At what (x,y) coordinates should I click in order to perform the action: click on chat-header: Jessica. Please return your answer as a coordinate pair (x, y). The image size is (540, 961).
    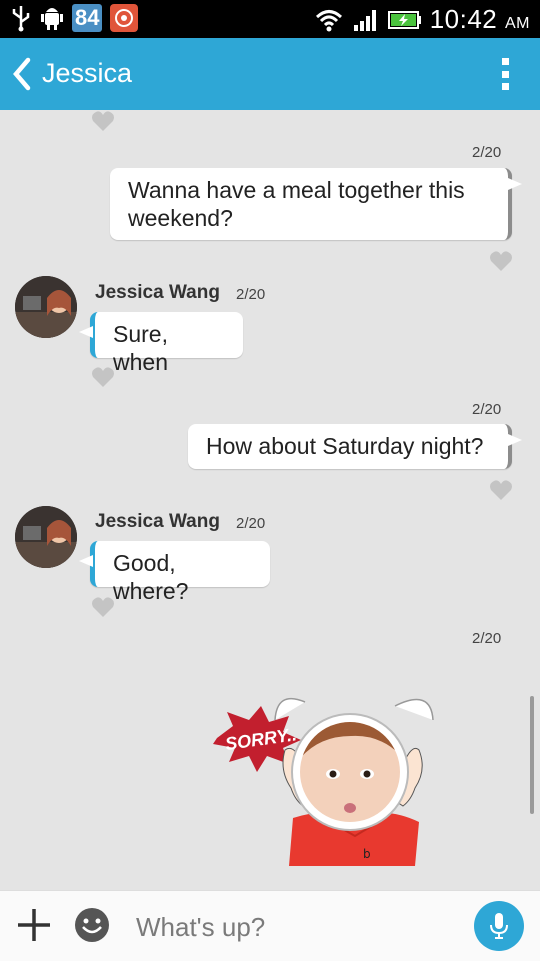
    Looking at the image, I should click on (270, 74).